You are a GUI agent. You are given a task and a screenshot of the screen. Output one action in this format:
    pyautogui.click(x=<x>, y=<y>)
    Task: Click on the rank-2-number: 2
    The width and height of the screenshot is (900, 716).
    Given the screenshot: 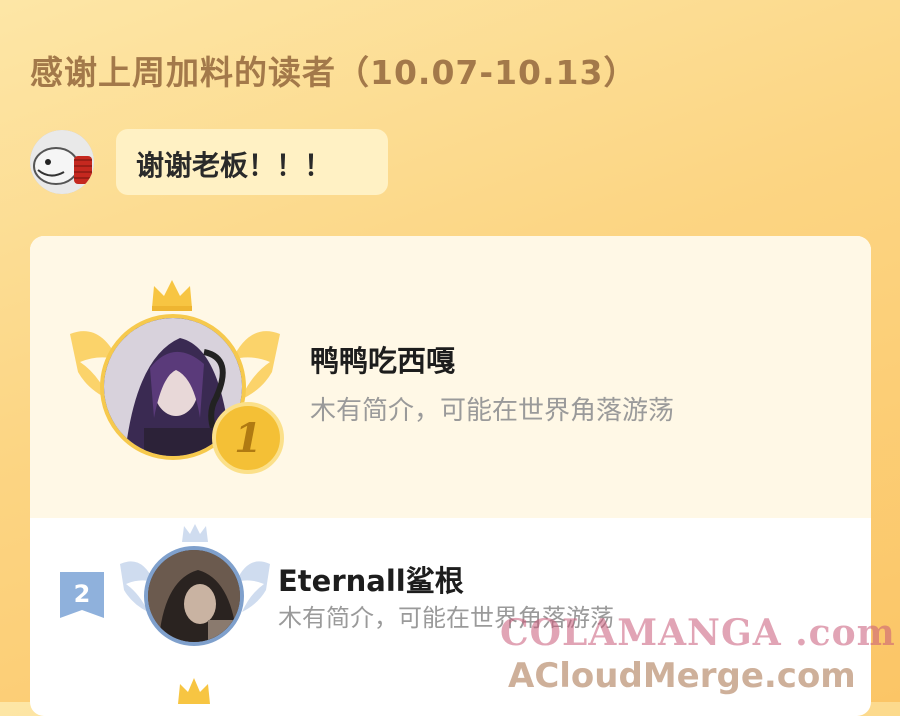 What is the action you would take?
    pyautogui.click(x=82, y=594)
    